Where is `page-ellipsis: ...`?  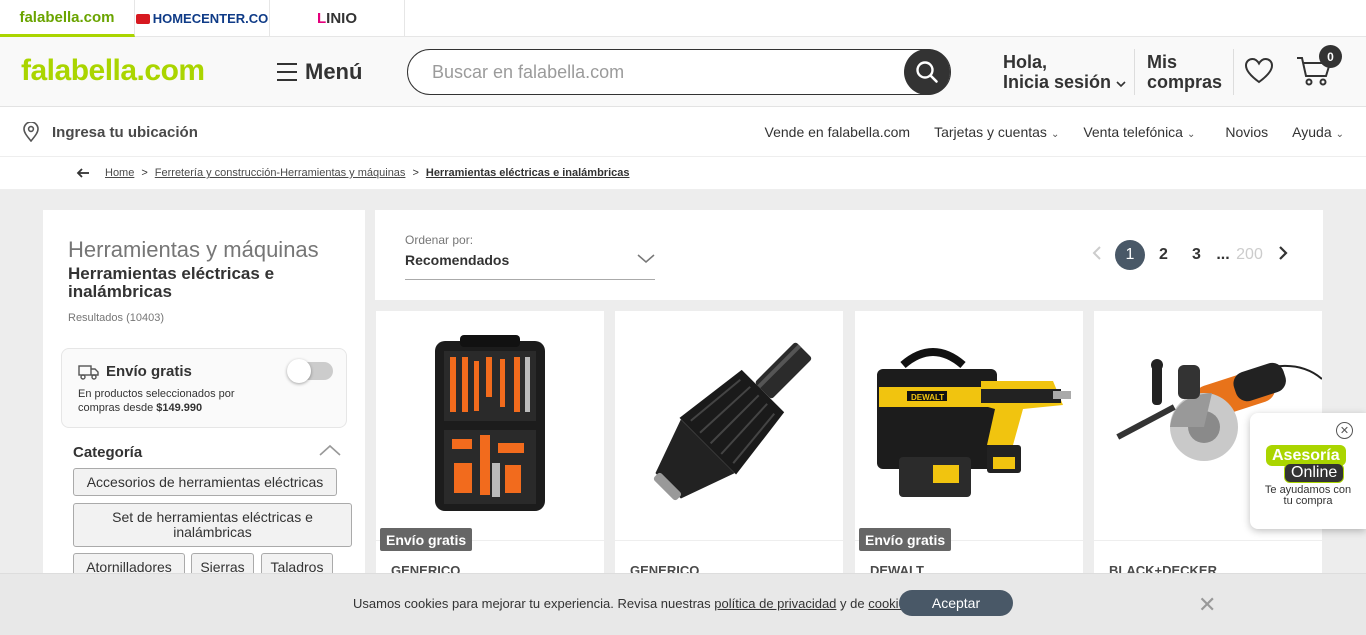
page-ellipsis: ... is located at coordinates (1223, 254).